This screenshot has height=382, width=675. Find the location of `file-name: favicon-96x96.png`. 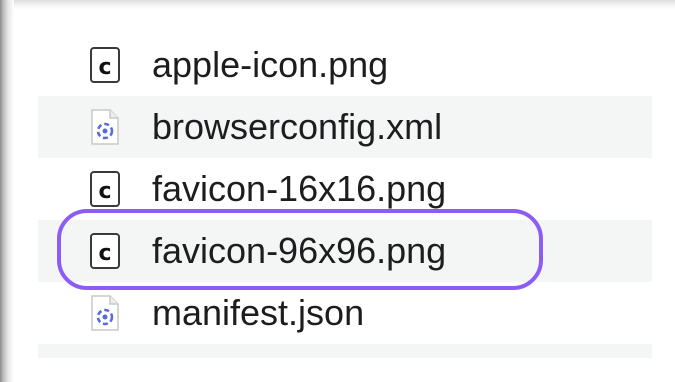

file-name: favicon-96x96.png is located at coordinates (299, 250).